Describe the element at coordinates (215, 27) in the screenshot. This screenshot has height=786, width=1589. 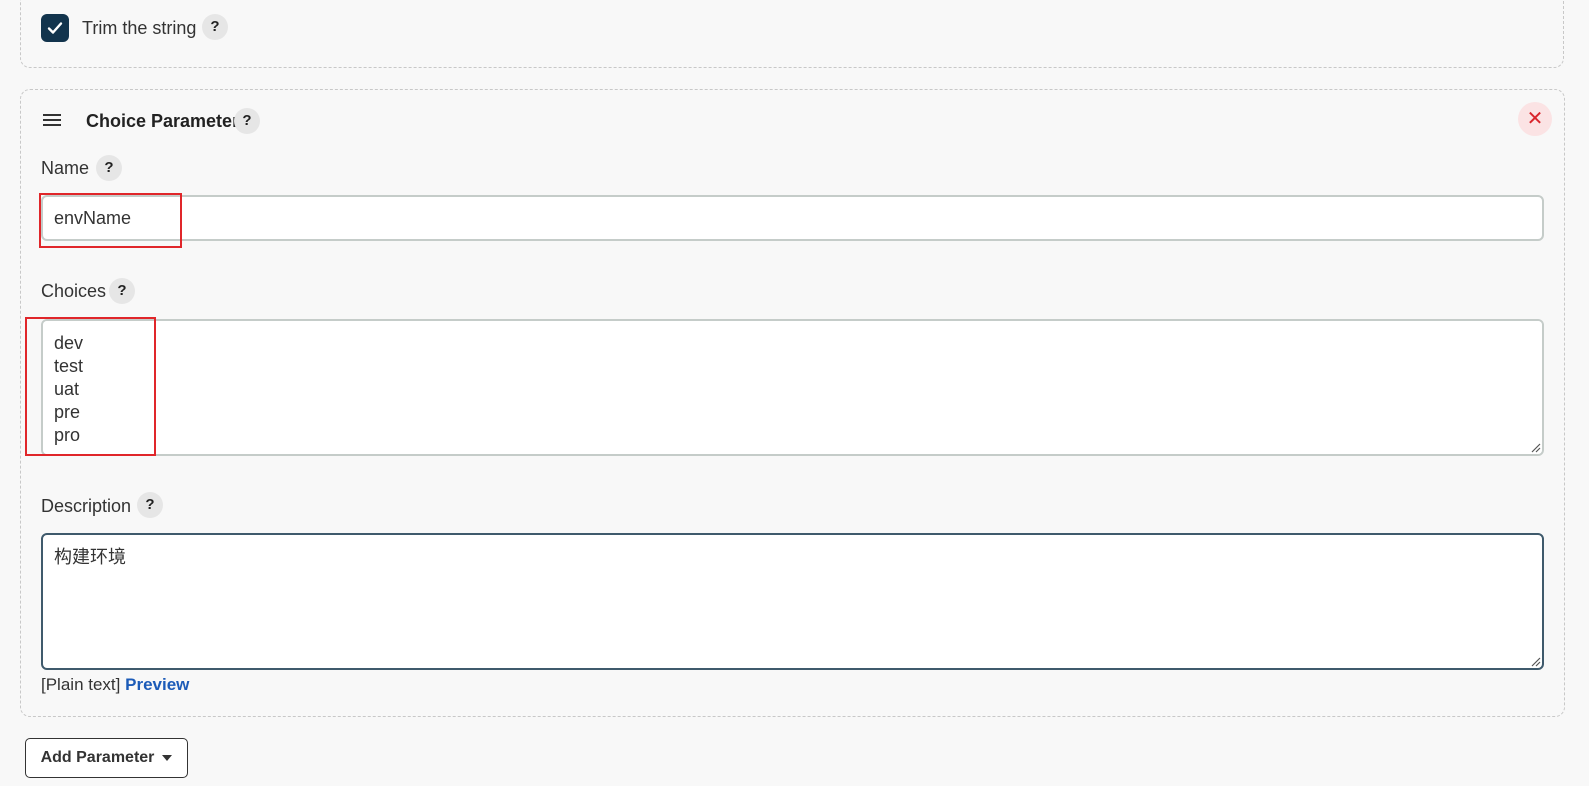
I see `trim-string-help-icon: ?` at that location.